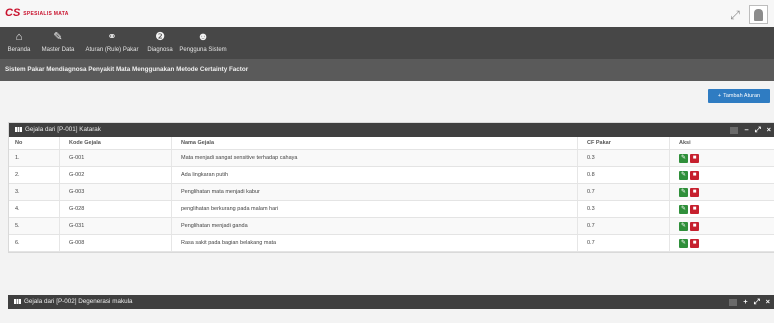  I want to click on user-icon, so click(758, 14).